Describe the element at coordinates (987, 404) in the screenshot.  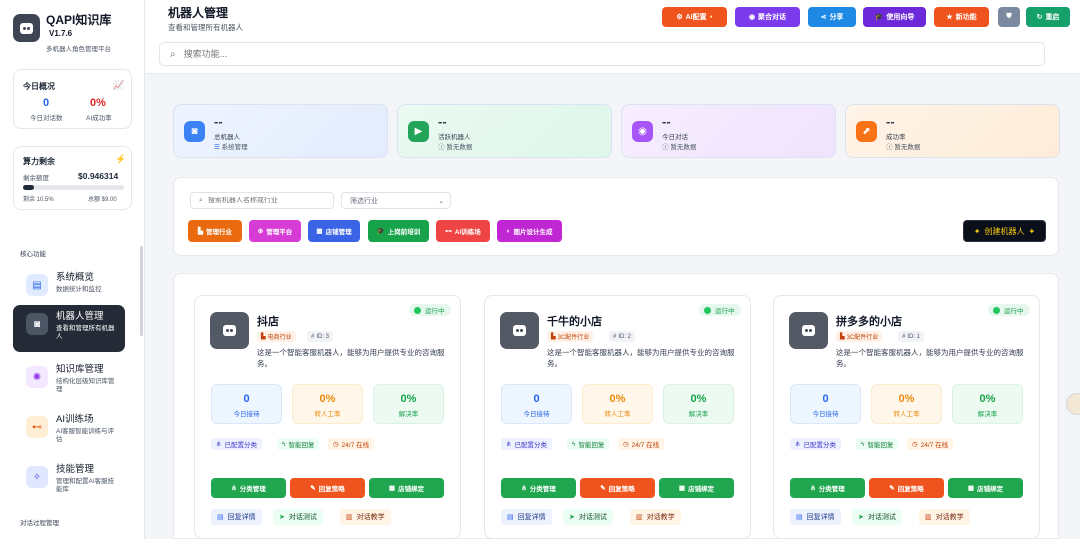
I see `metric-resolve-rate: 0% 解决率` at that location.